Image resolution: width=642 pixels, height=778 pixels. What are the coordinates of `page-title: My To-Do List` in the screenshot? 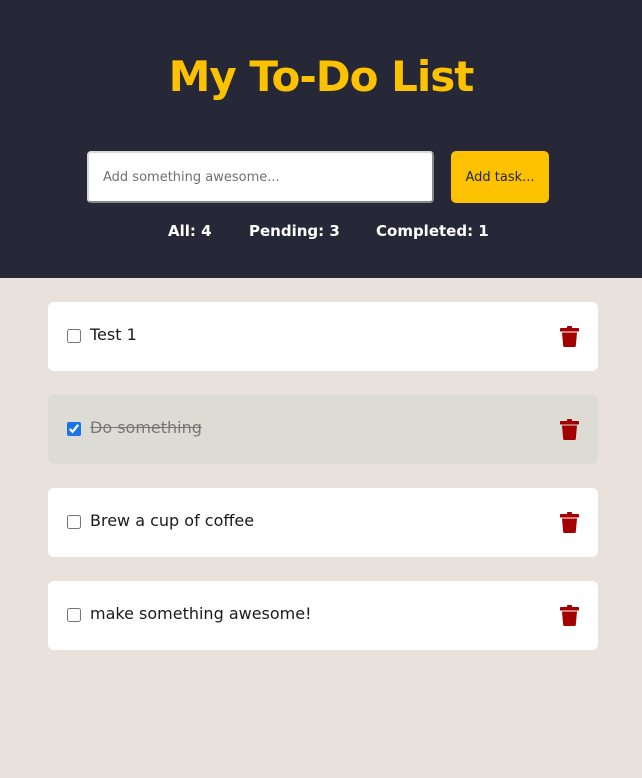 It's located at (321, 76).